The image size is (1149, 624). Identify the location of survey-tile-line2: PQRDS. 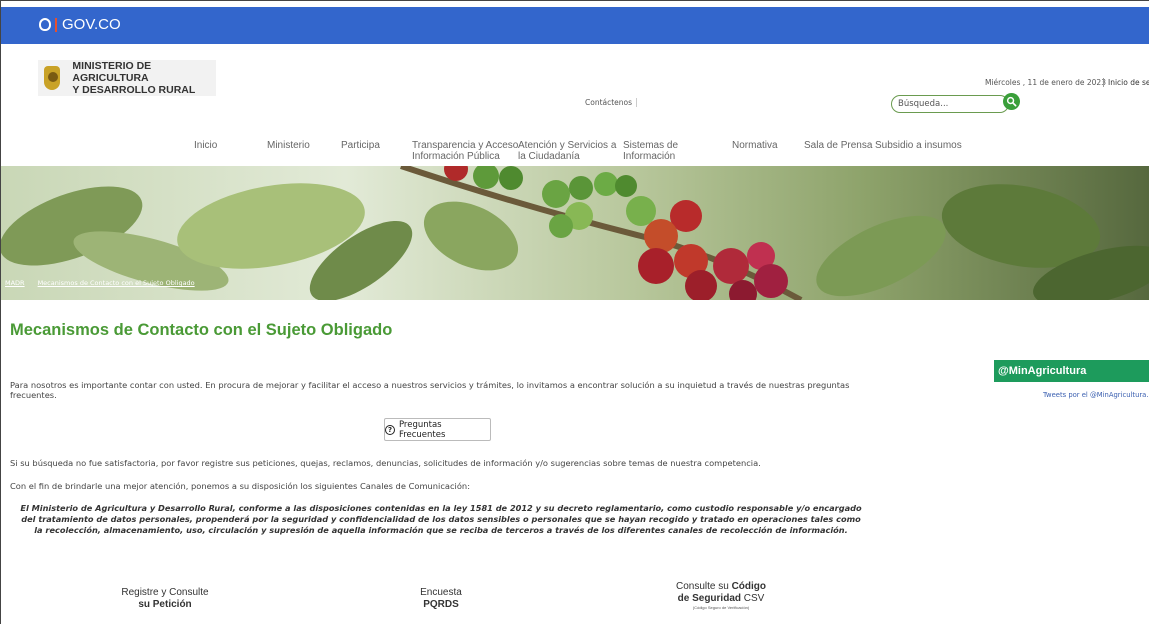
(441, 604).